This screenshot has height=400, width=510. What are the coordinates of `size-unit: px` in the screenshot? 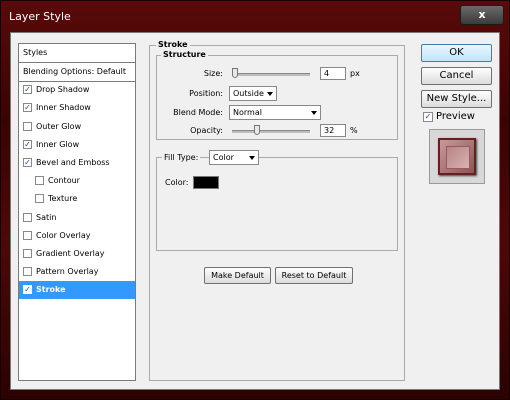 It's located at (355, 73).